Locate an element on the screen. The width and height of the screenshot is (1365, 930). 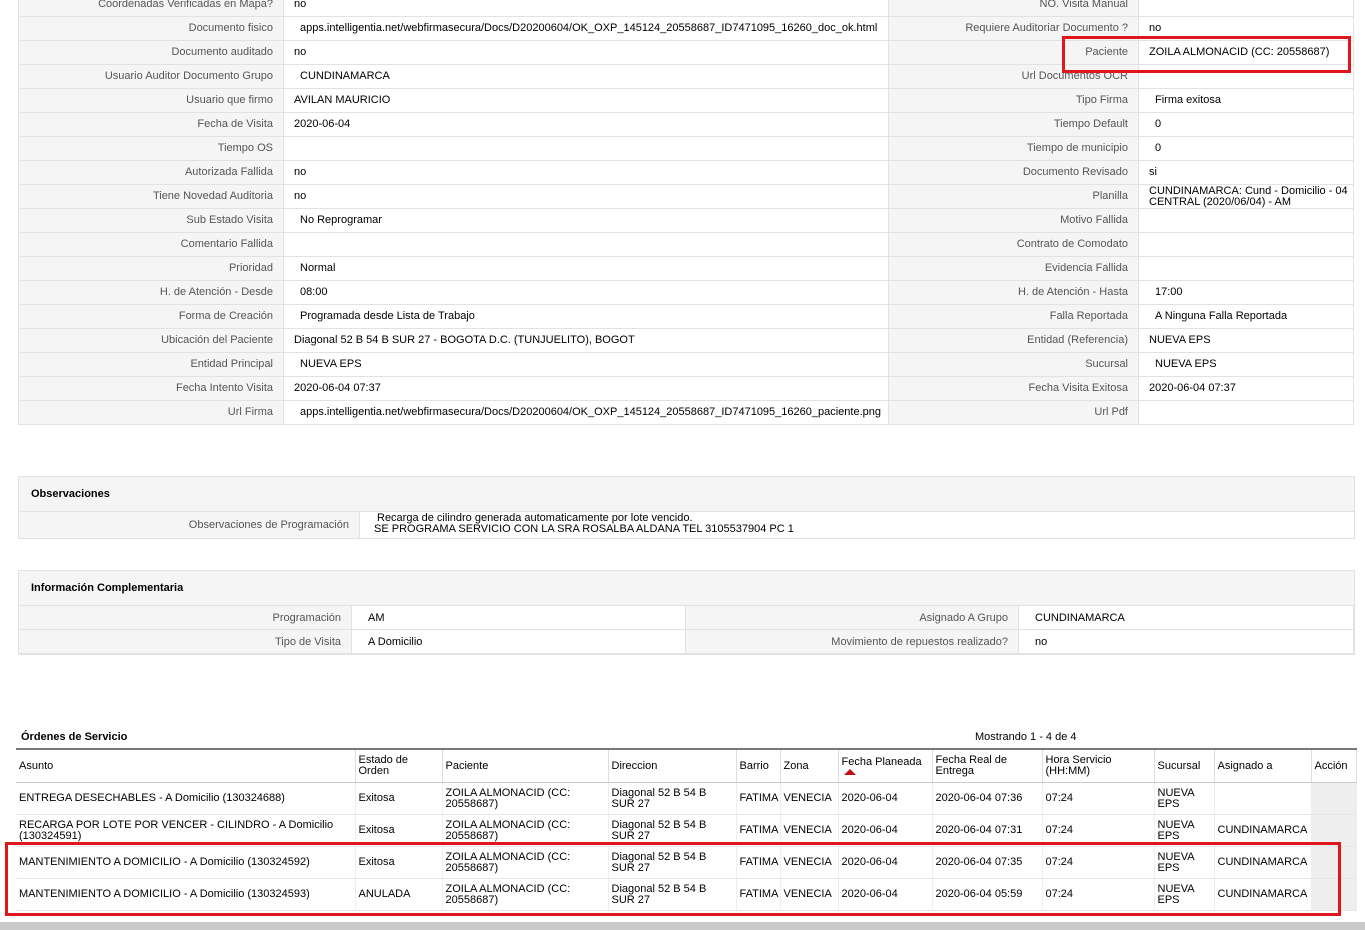
col-header-hora-servicio: Hora Servicio (HH:MM) is located at coordinates (1098, 765).